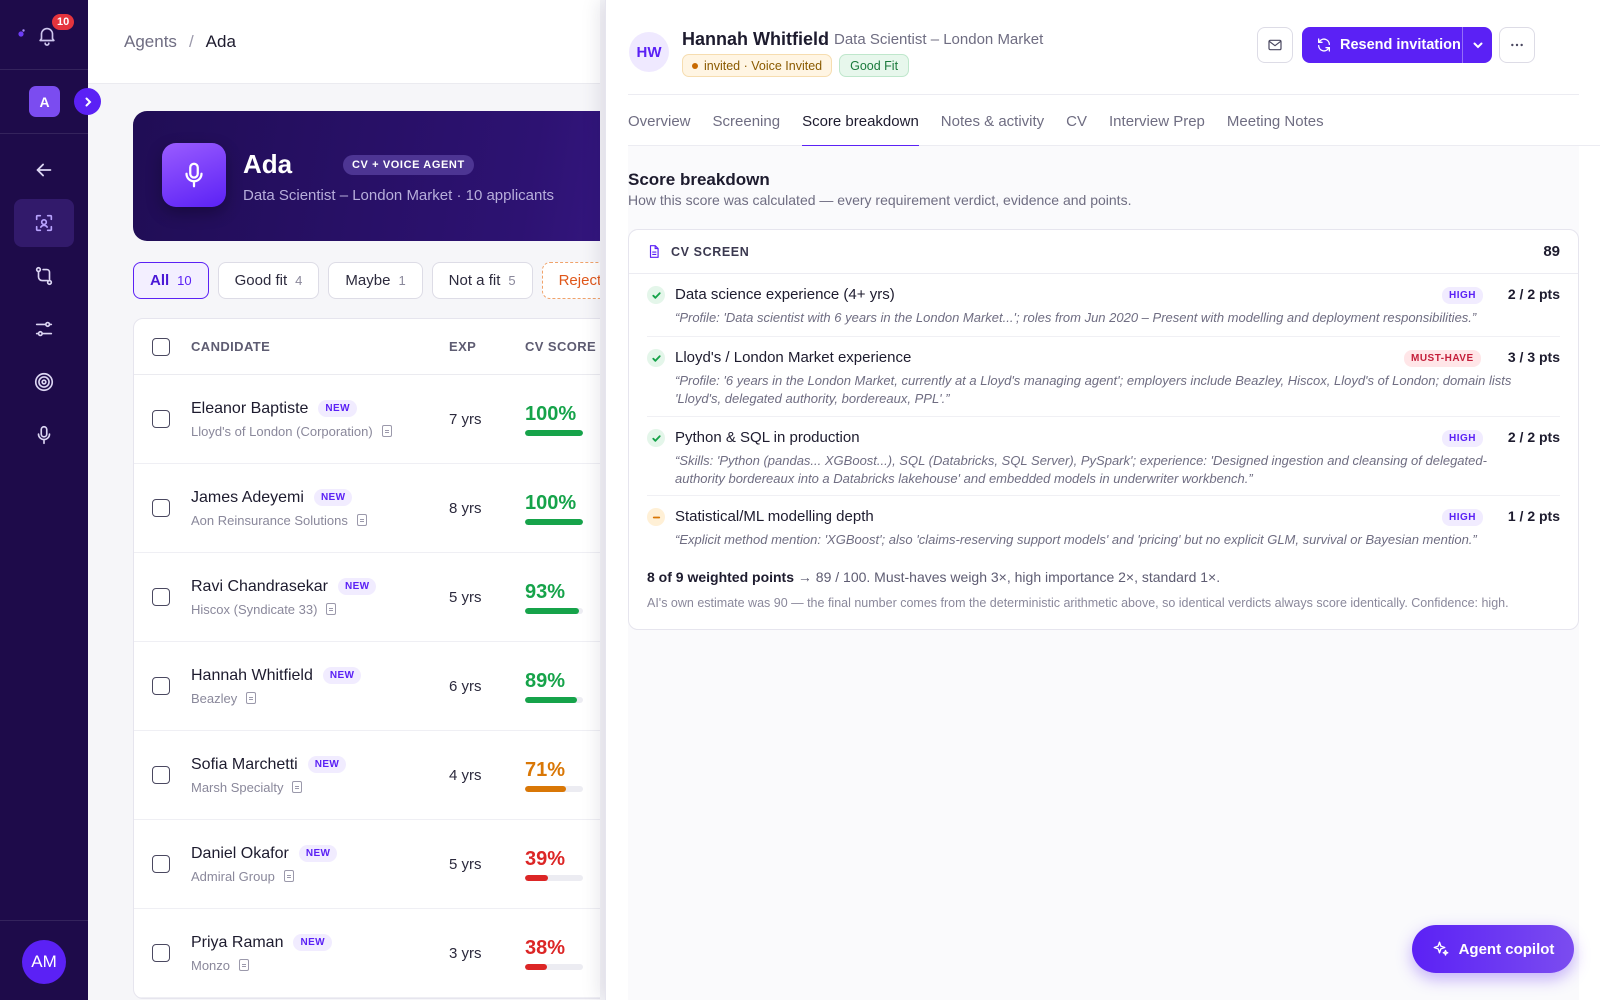  I want to click on filter-reject: Reject 5, so click(570, 280).